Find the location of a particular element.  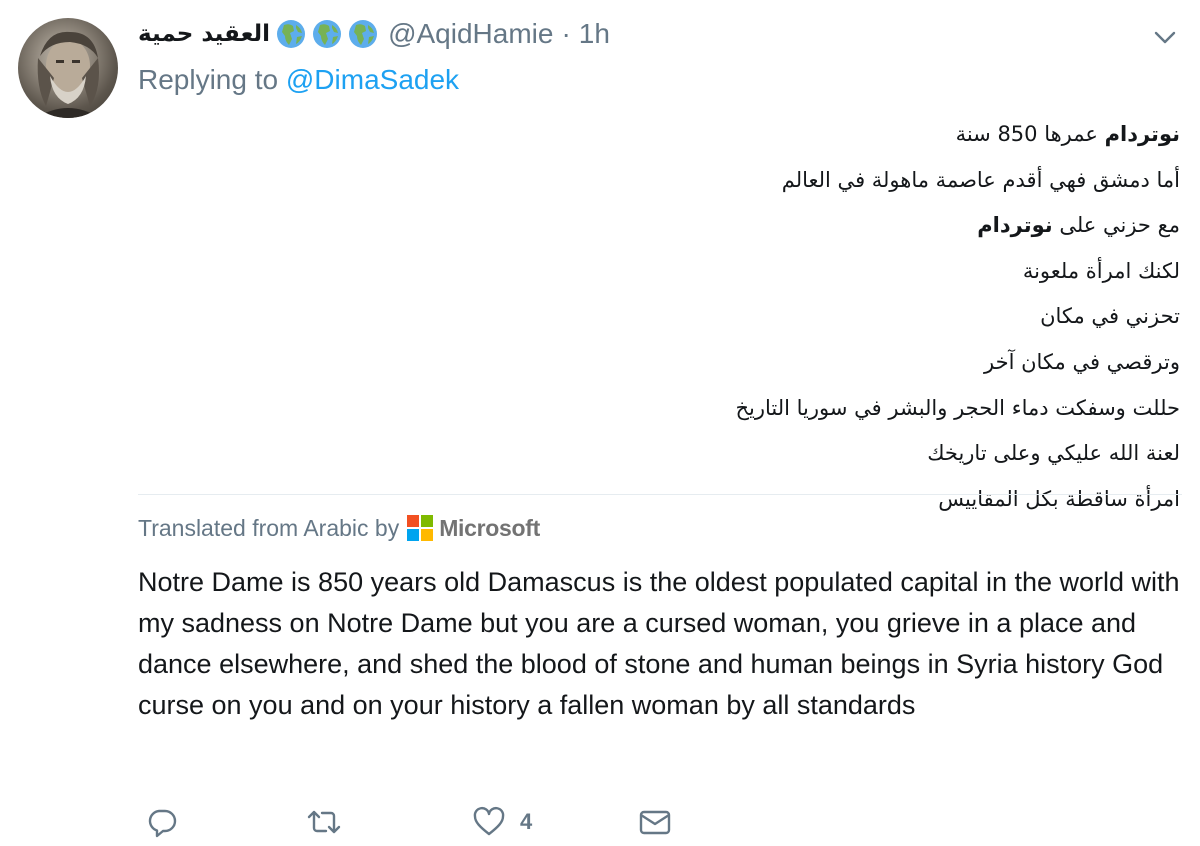

replying-prefix: Replying to is located at coordinates (208, 79).